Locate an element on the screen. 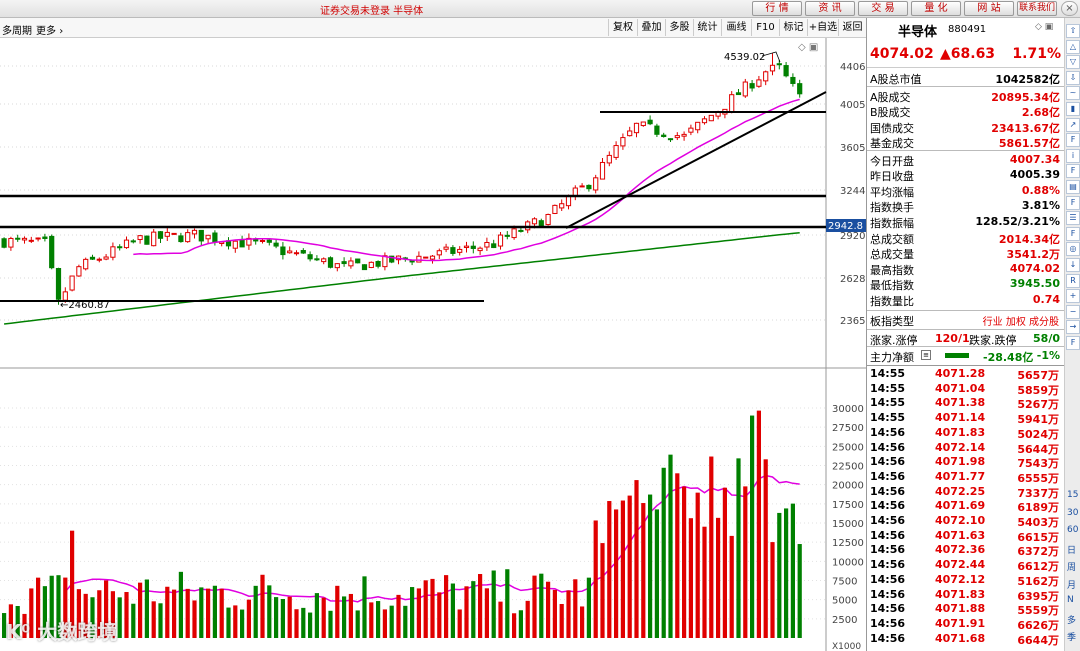 The image size is (1080, 651). panel-options-icon: ◇ ▣ is located at coordinates (1047, 28).